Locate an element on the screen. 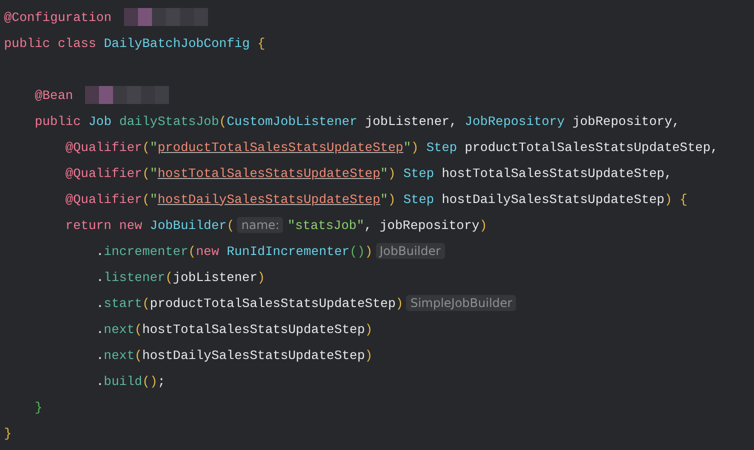  code-text: return new JobBuilder( is located at coordinates (149, 225).